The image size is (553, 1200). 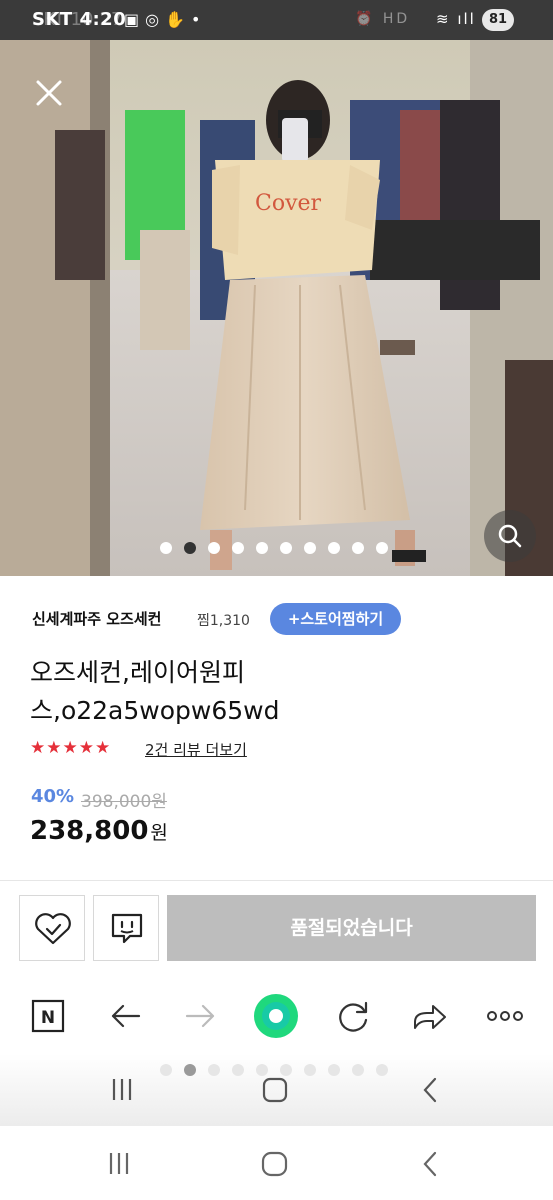 I want to click on svg-text: Cover, so click(x=288, y=203).